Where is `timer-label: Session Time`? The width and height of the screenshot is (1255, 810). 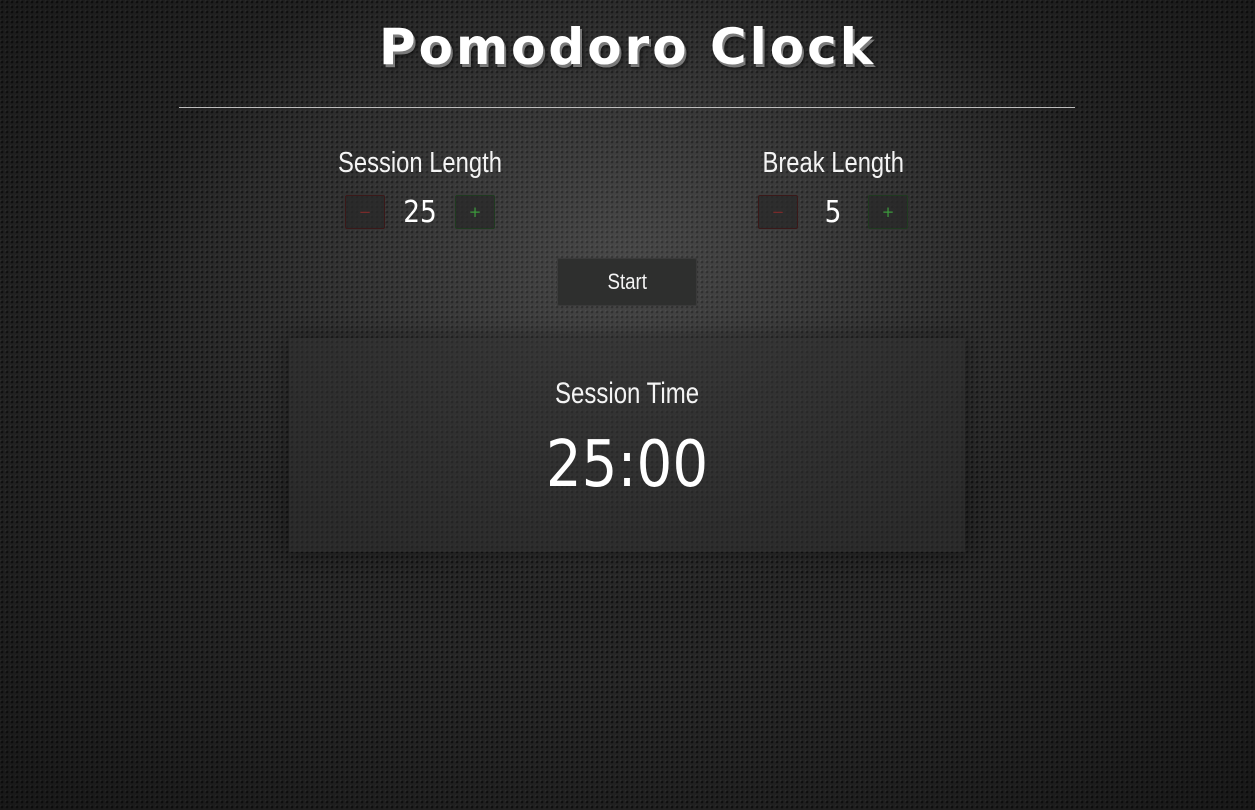 timer-label: Session Time is located at coordinates (627, 393).